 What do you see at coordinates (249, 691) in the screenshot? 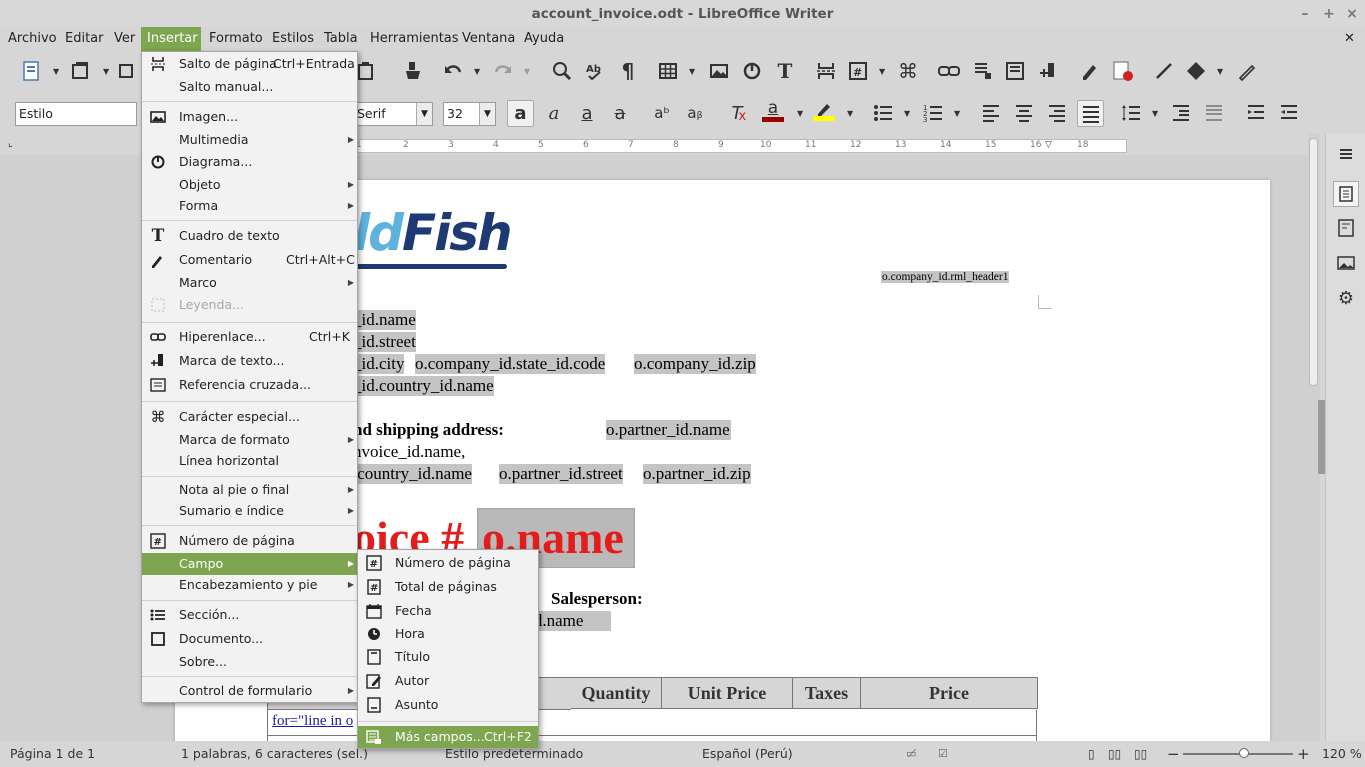
I see `menu-item-form-control: Control de formulario ▶` at bounding box center [249, 691].